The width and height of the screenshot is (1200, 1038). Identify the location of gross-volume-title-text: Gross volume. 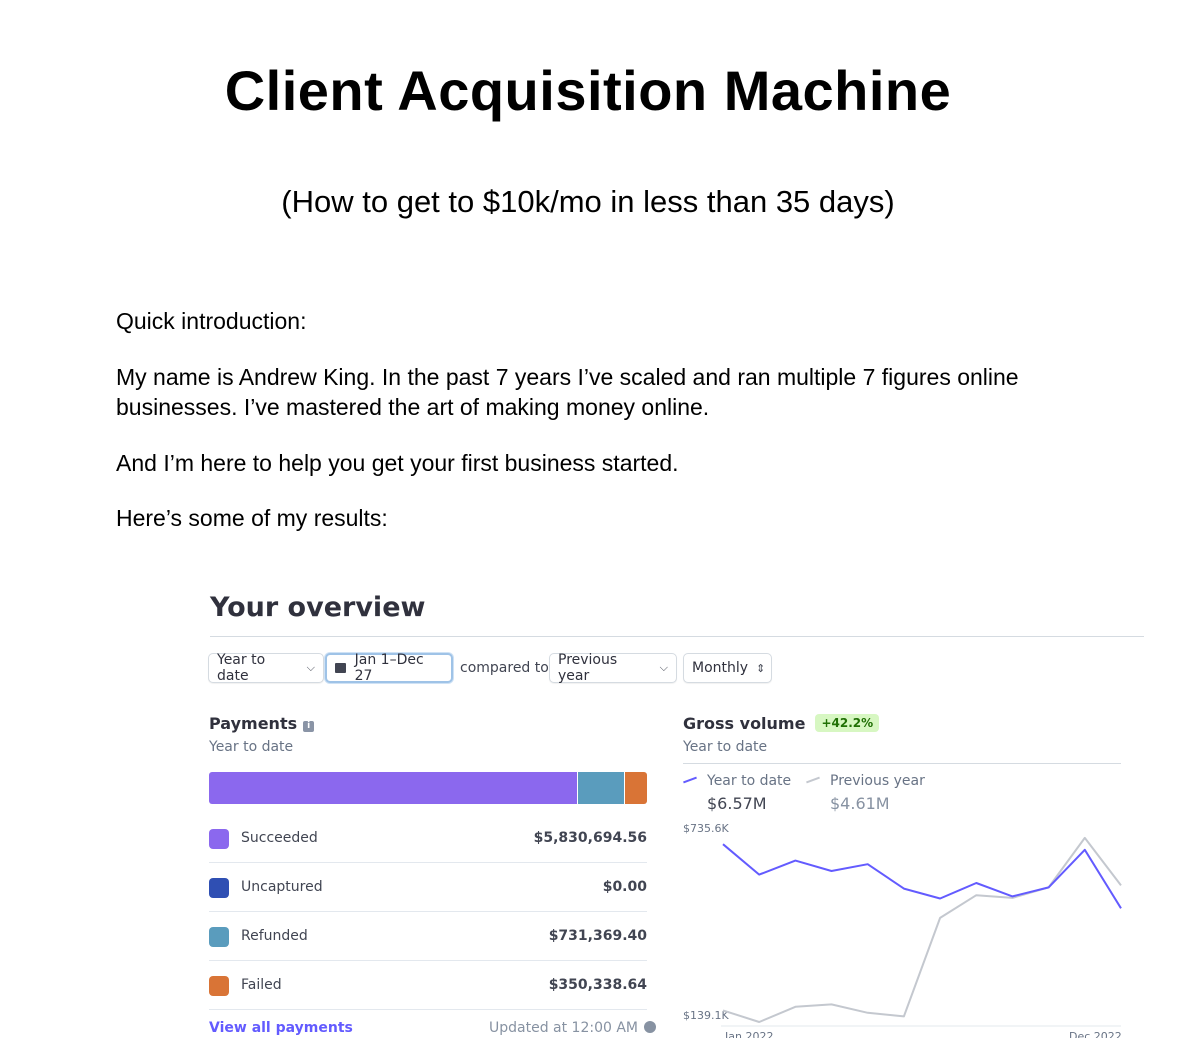
(744, 723).